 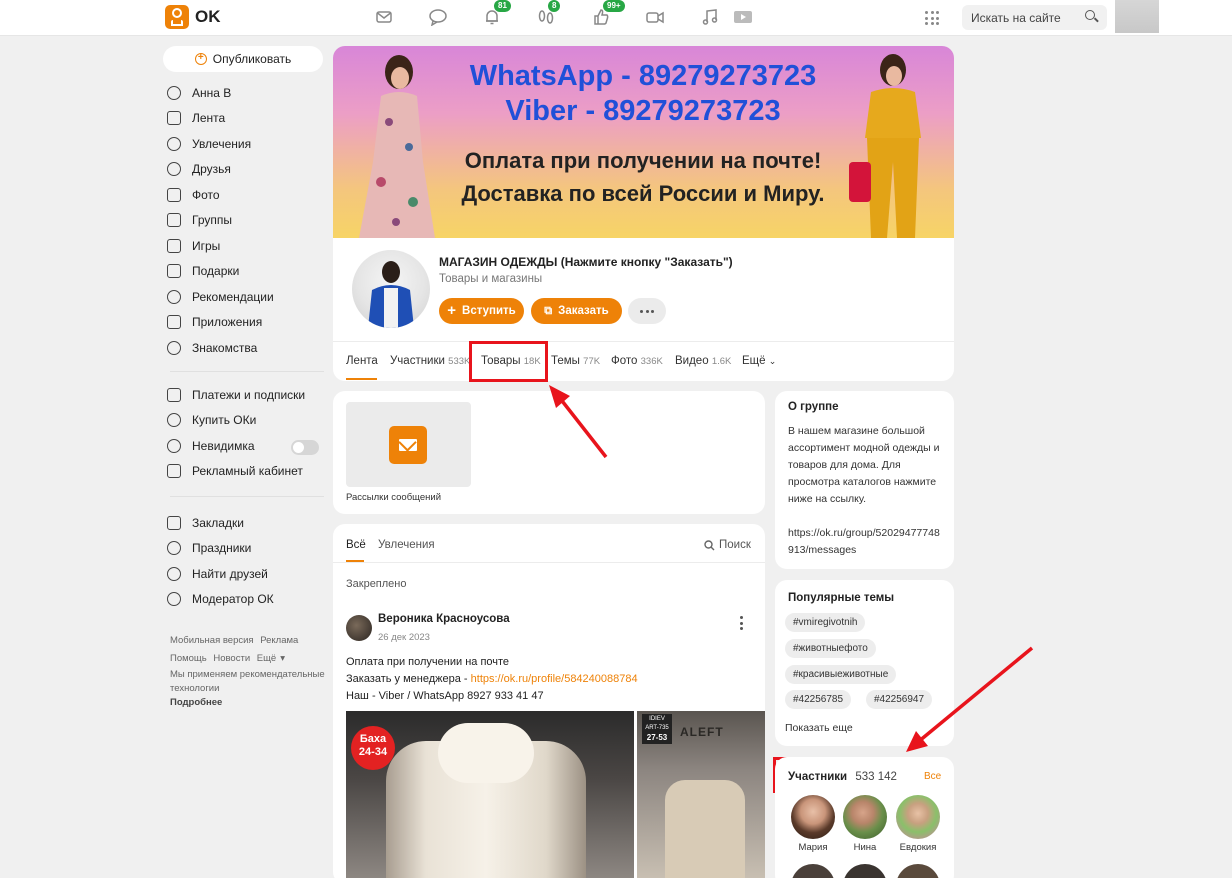 What do you see at coordinates (417, 361) in the screenshot?
I see `tab-label: Участники` at bounding box center [417, 361].